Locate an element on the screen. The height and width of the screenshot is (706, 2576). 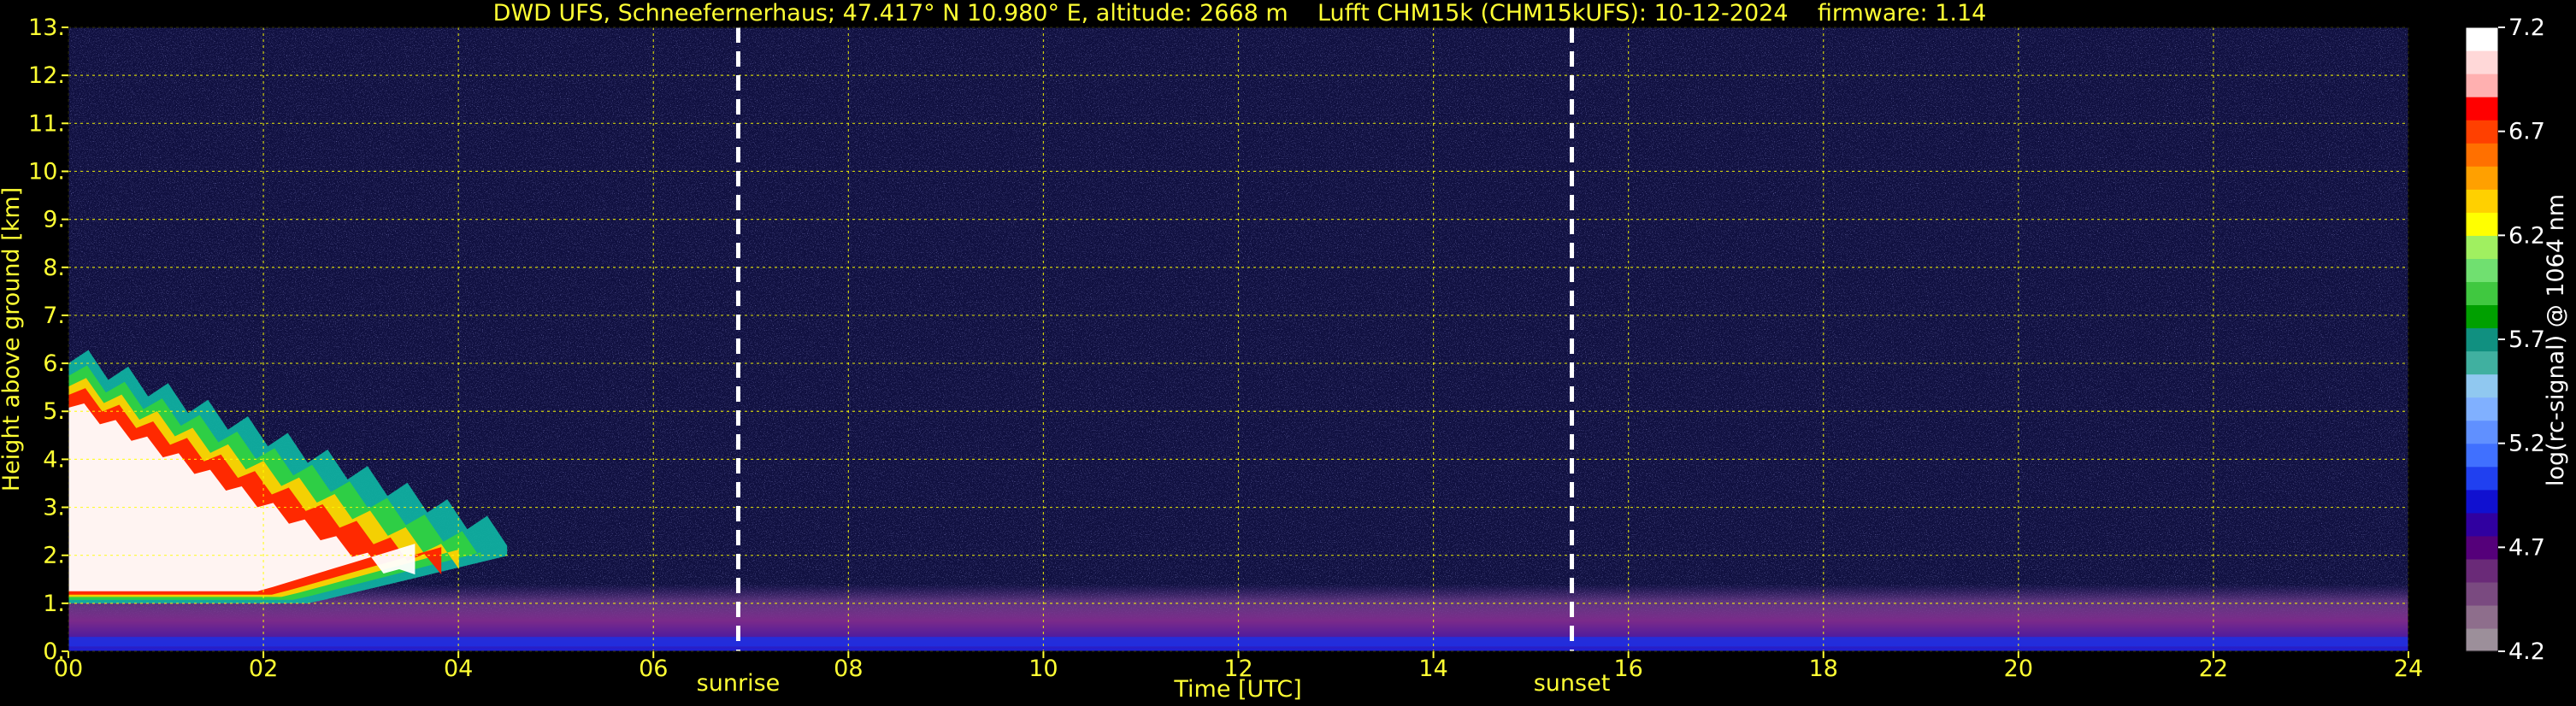
colorbar-tick-label: 5.2 is located at coordinates (2526, 444).